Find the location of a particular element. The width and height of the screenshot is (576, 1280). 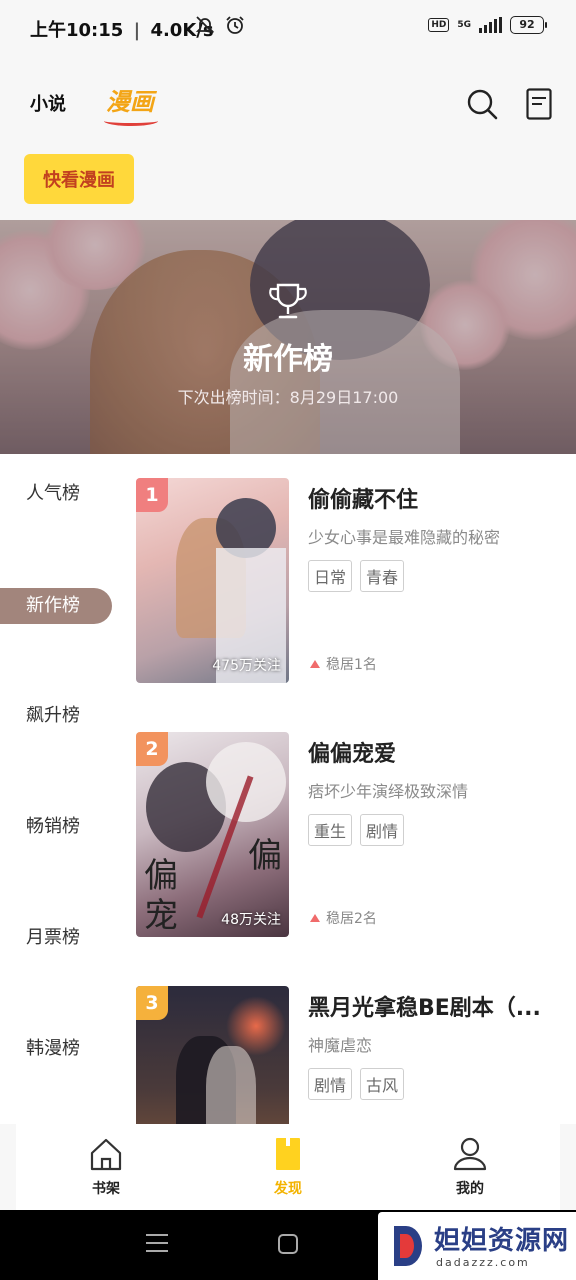

signal-icon is located at coordinates (490, 25).